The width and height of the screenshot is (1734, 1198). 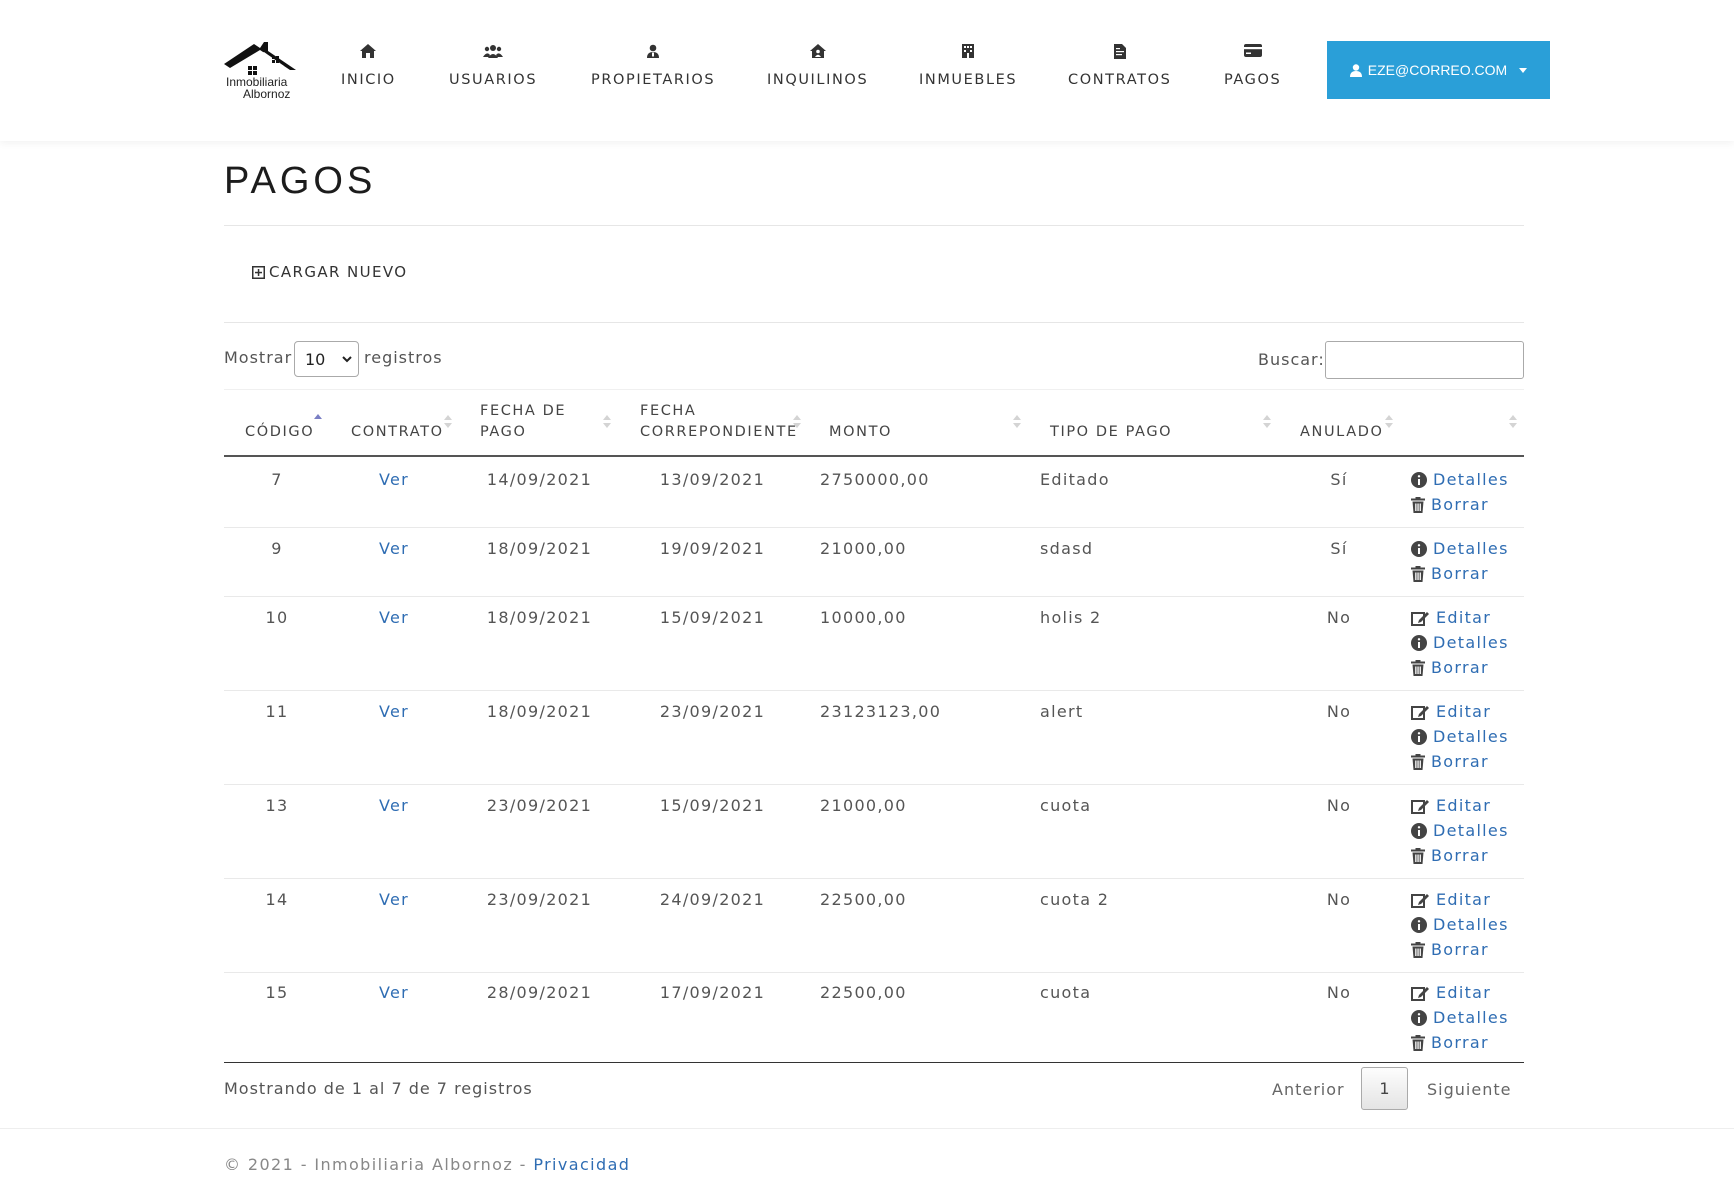 I want to click on cell-codigo: 14, so click(x=277, y=899).